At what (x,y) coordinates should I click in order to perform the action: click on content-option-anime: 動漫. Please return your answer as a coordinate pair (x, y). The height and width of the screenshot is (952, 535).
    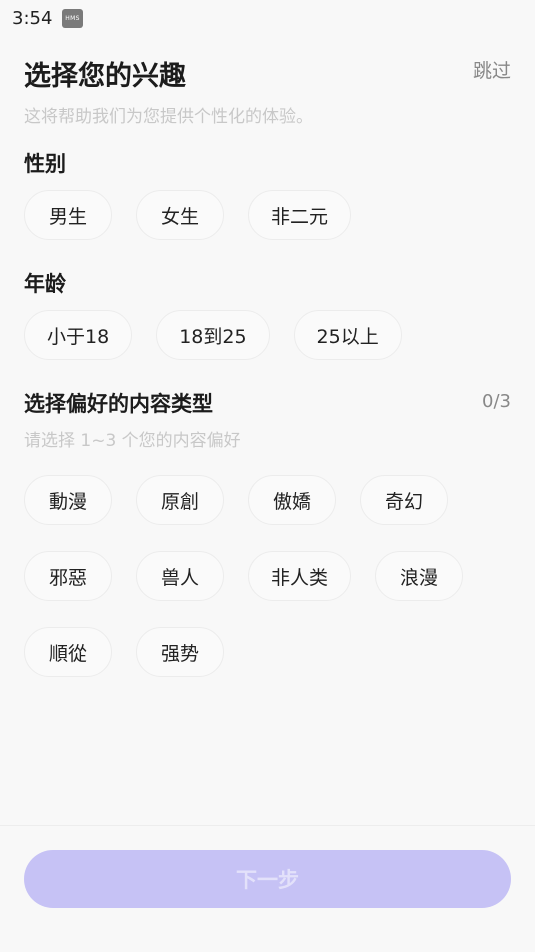
    Looking at the image, I should click on (68, 500).